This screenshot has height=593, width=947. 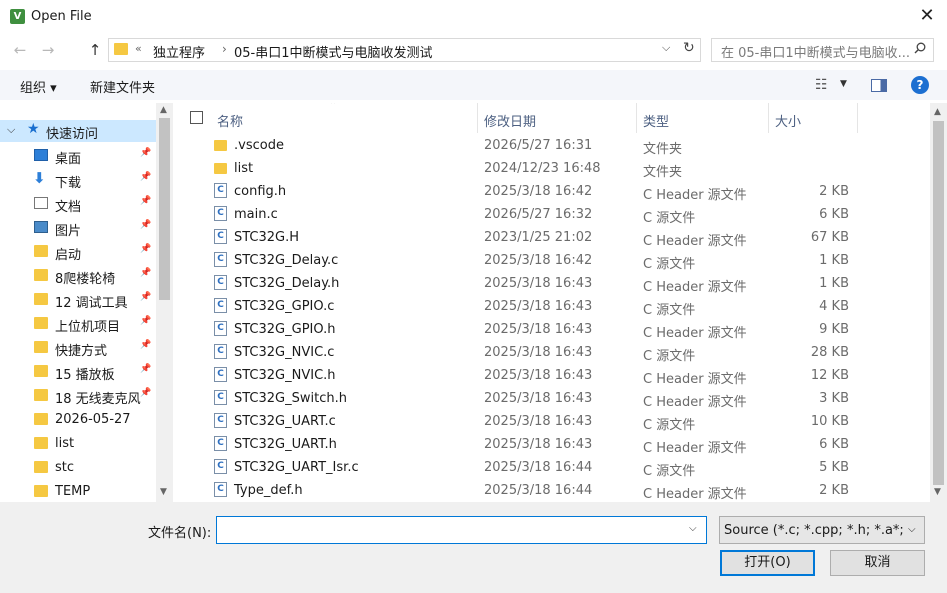 What do you see at coordinates (78, 468) in the screenshot?
I see `sidebar-item: stc` at bounding box center [78, 468].